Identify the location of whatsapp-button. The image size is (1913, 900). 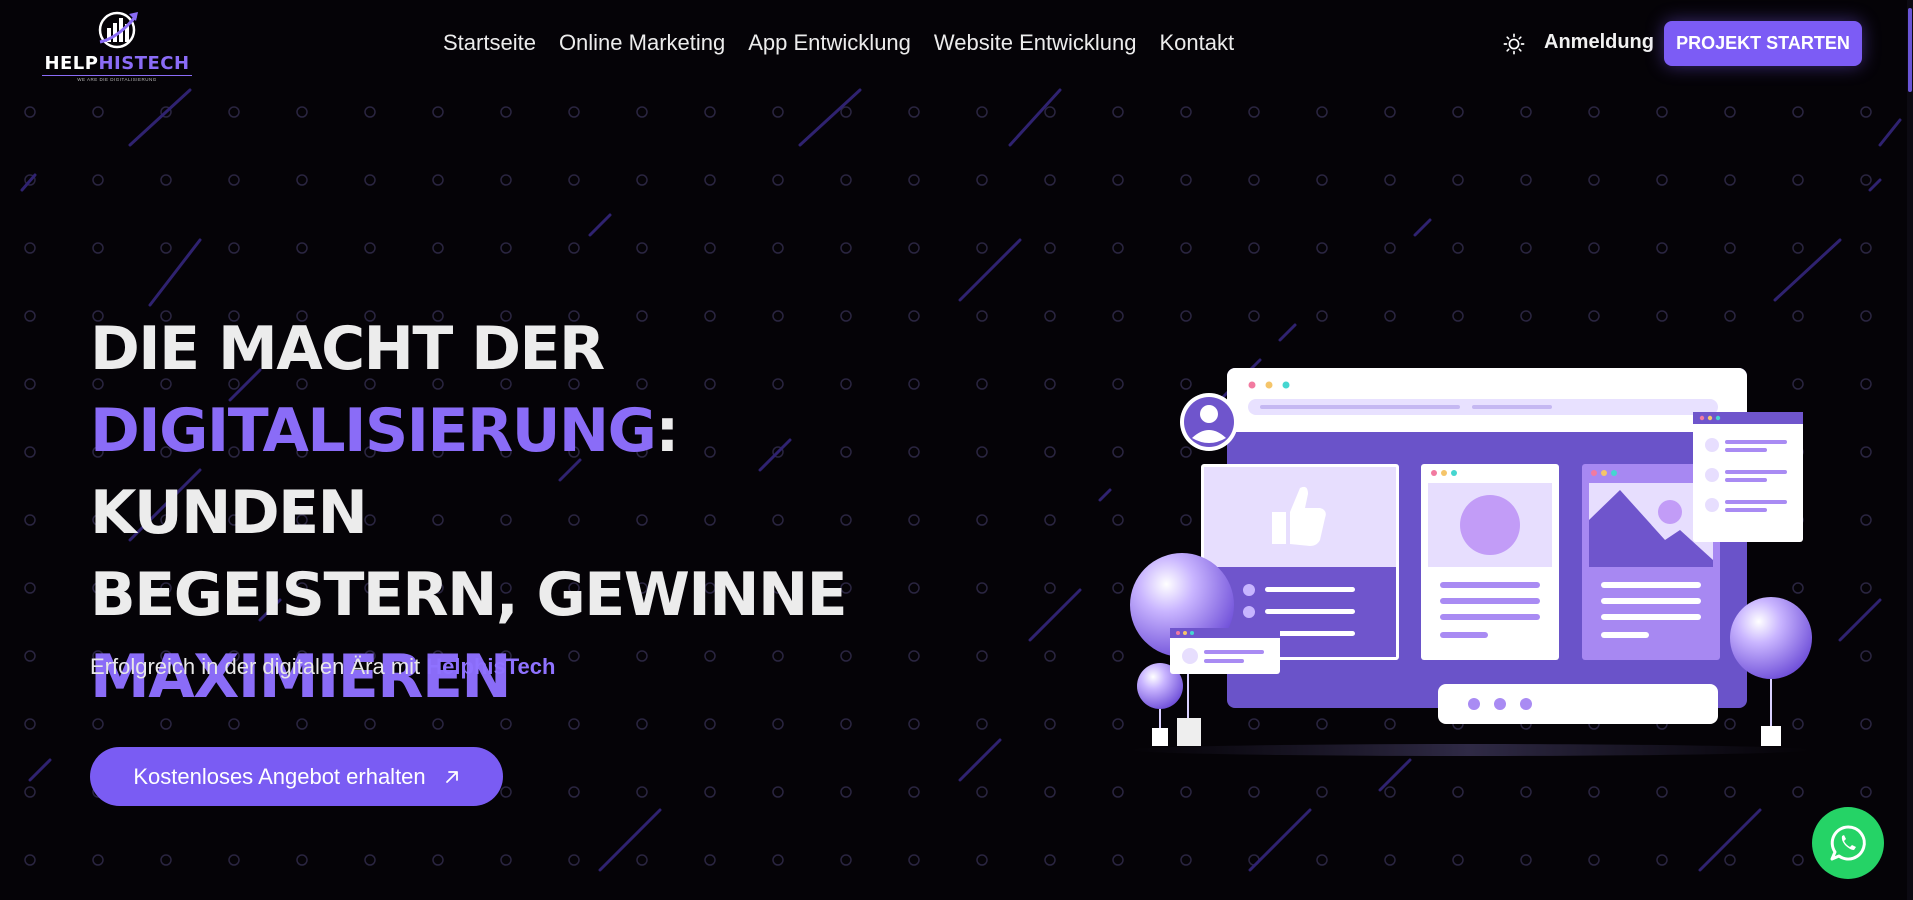
(1848, 843).